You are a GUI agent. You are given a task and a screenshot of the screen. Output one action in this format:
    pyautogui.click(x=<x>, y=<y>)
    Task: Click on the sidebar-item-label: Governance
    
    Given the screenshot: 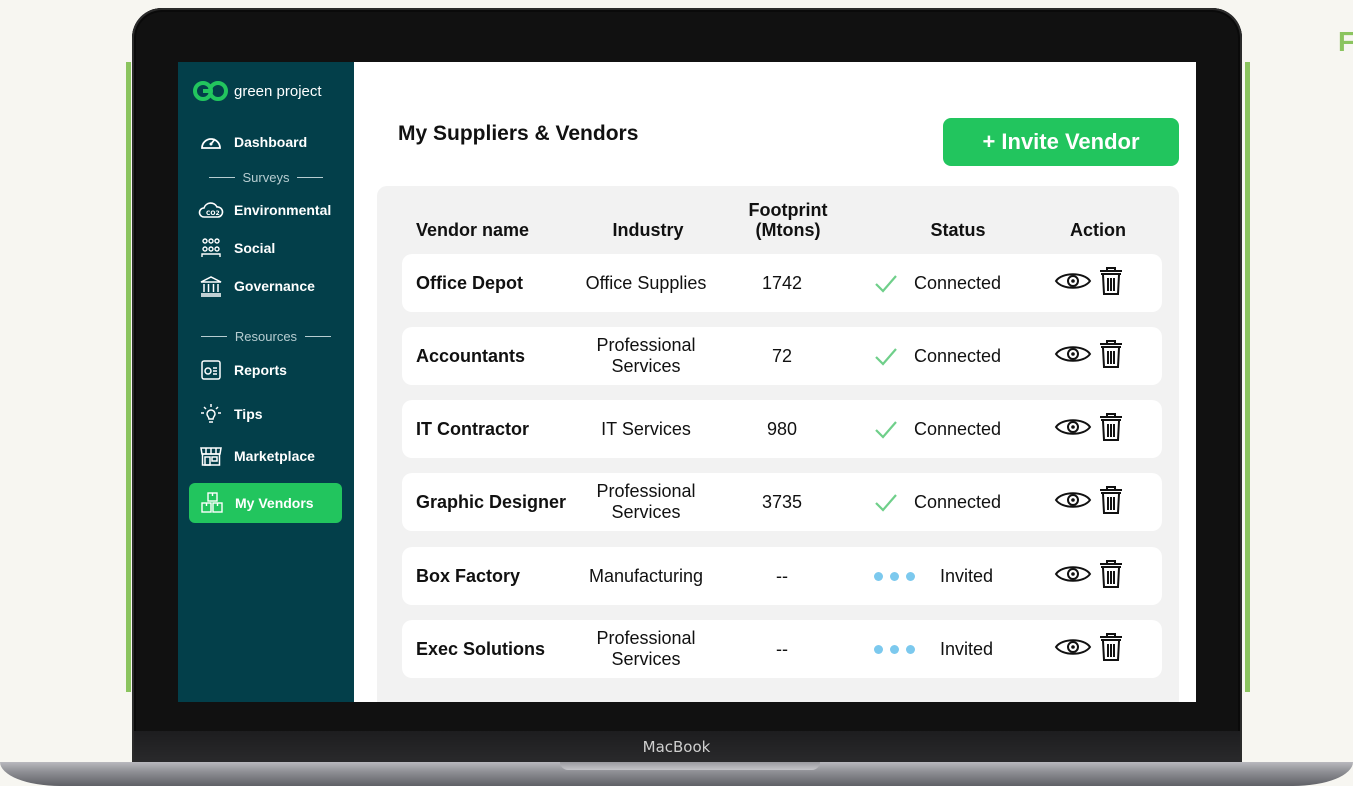 What is the action you would take?
    pyautogui.click(x=274, y=286)
    